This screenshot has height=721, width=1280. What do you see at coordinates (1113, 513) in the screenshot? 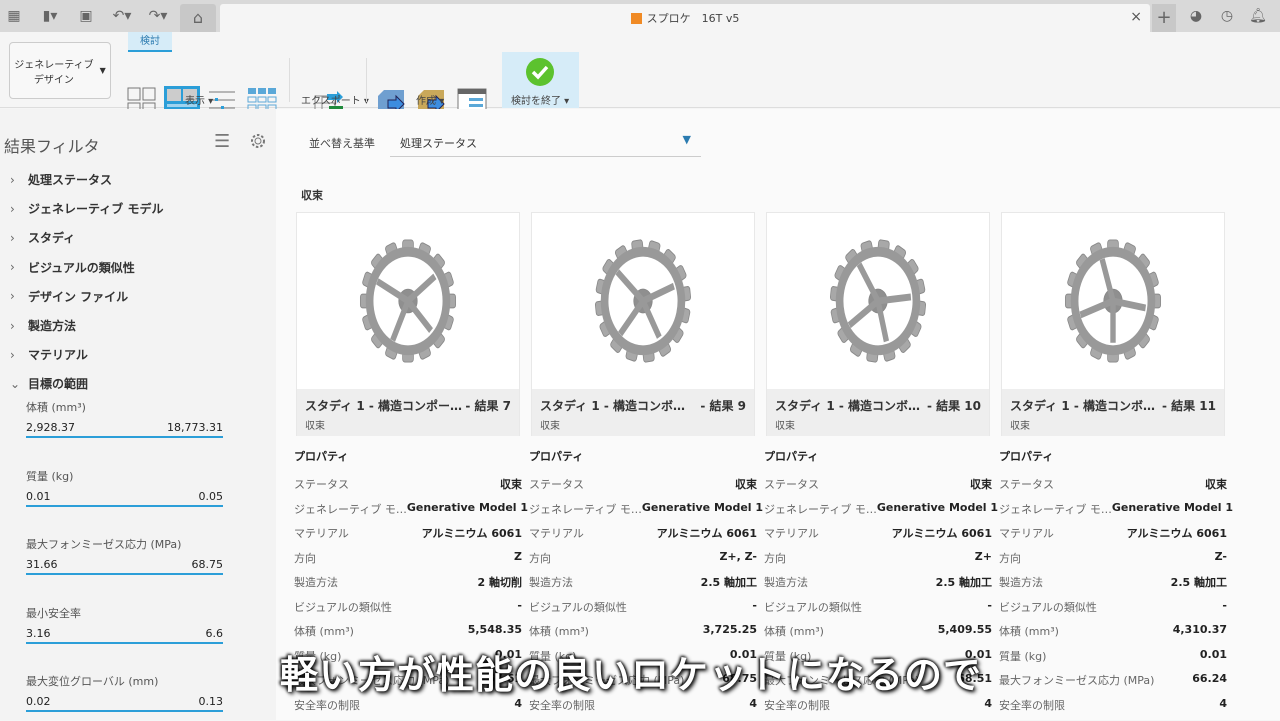
I see `property-row: ジェネレーティブ モ…Generative Model 1` at bounding box center [1113, 513].